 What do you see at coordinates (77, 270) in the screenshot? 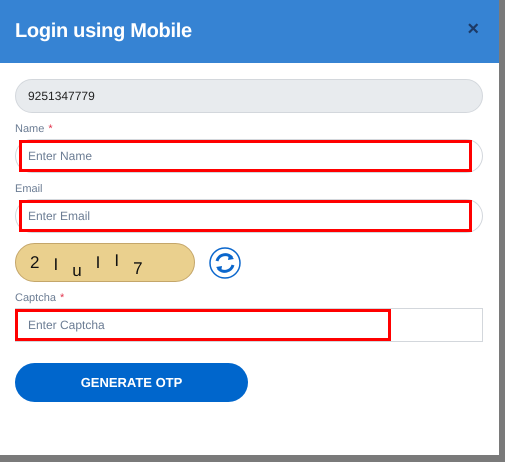
I see `captcha-character: u` at bounding box center [77, 270].